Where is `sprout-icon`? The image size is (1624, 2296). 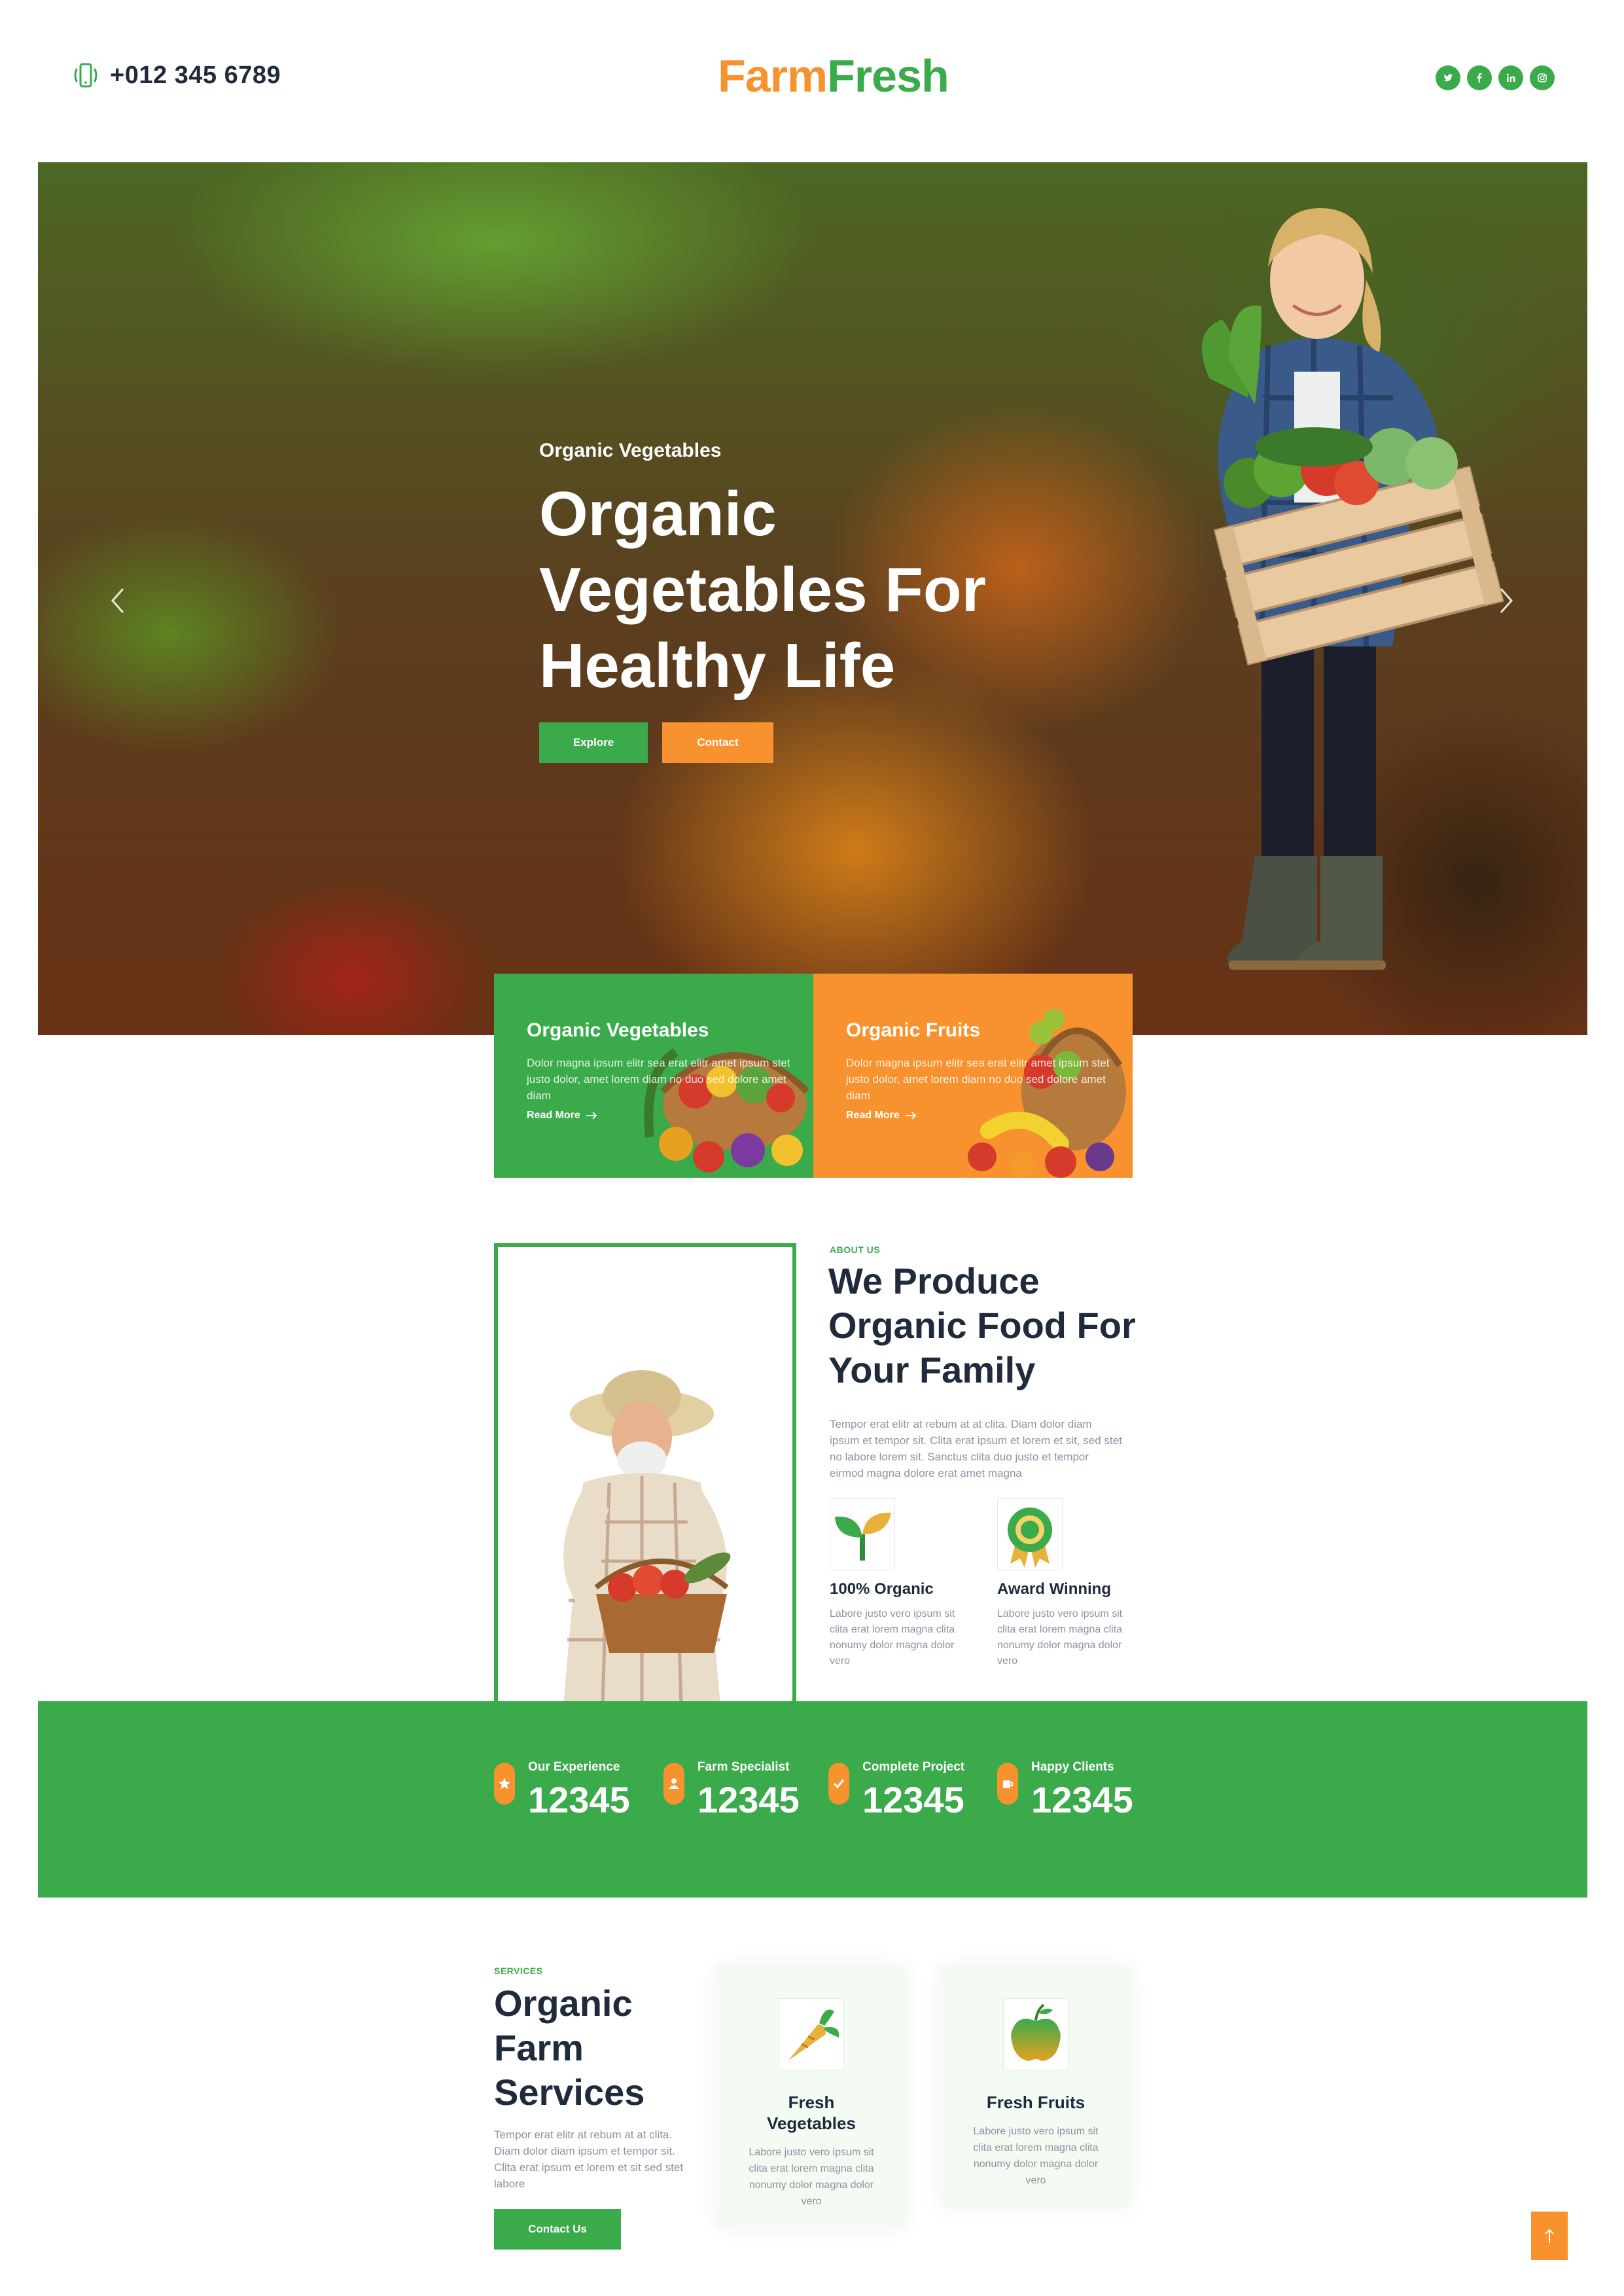
sprout-icon is located at coordinates (862, 1534).